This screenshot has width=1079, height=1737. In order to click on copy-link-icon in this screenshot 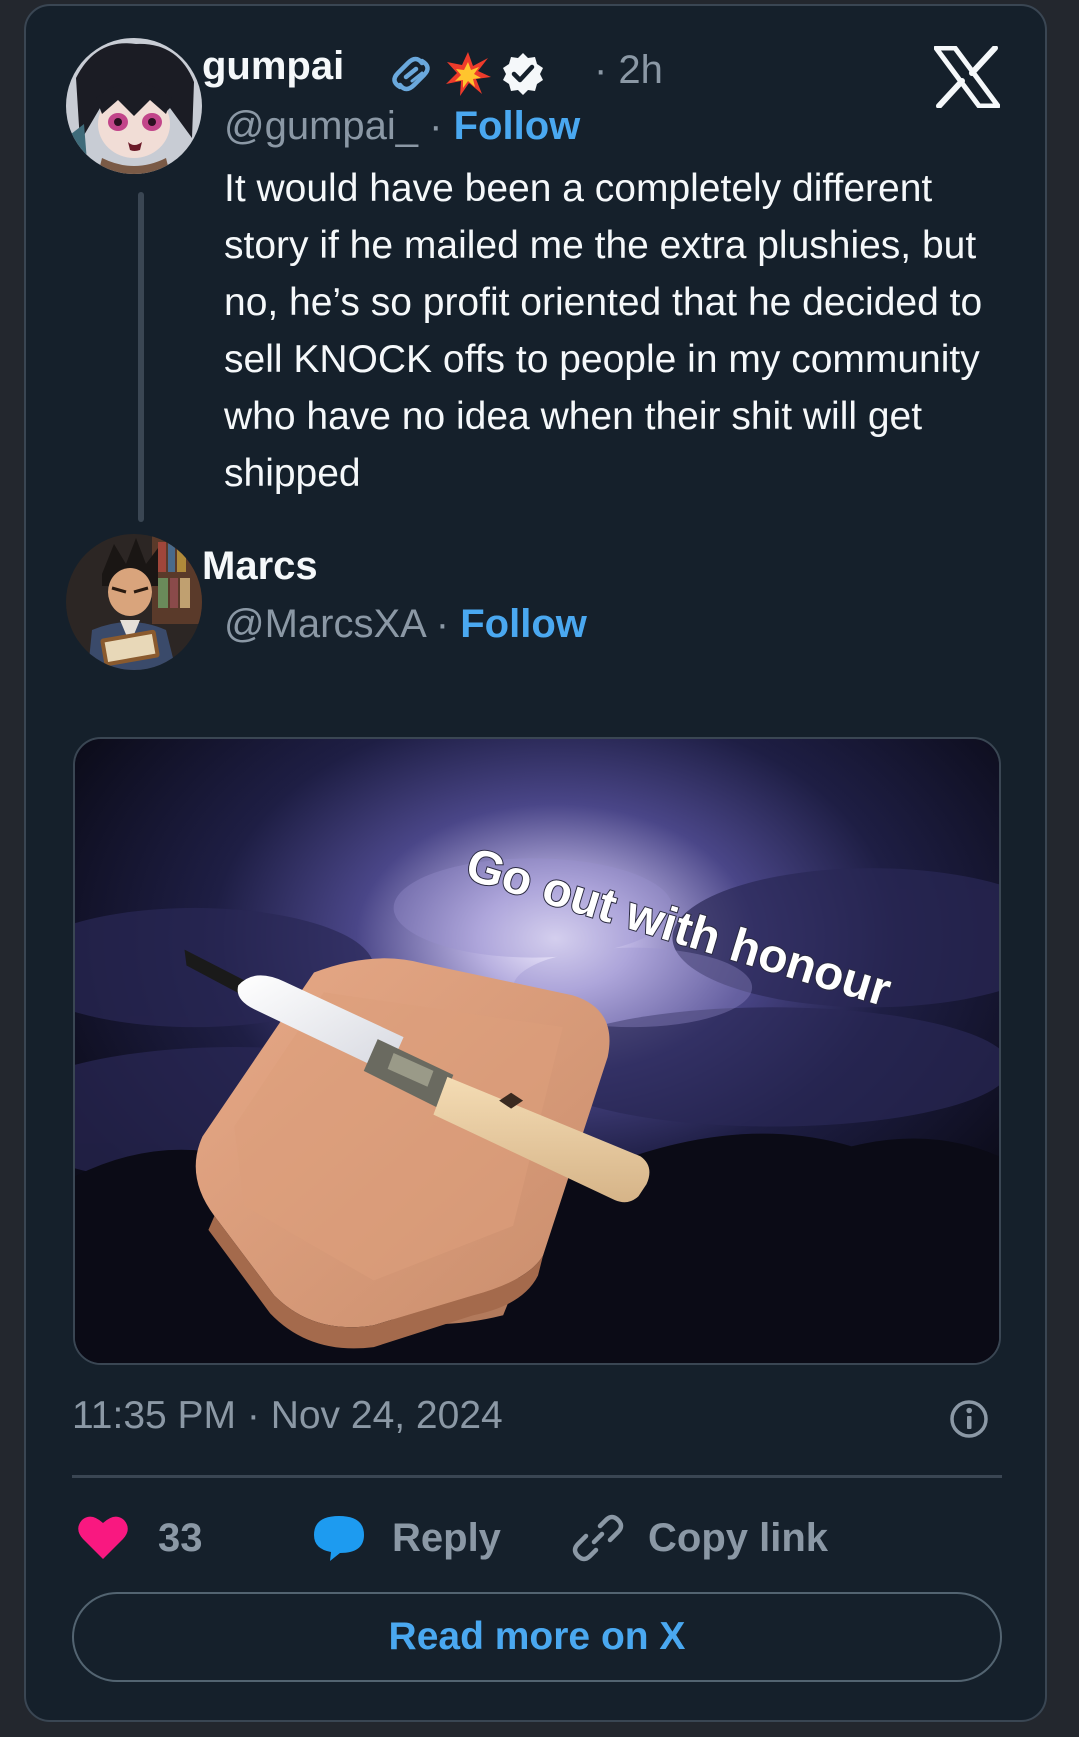, I will do `click(598, 1538)`.